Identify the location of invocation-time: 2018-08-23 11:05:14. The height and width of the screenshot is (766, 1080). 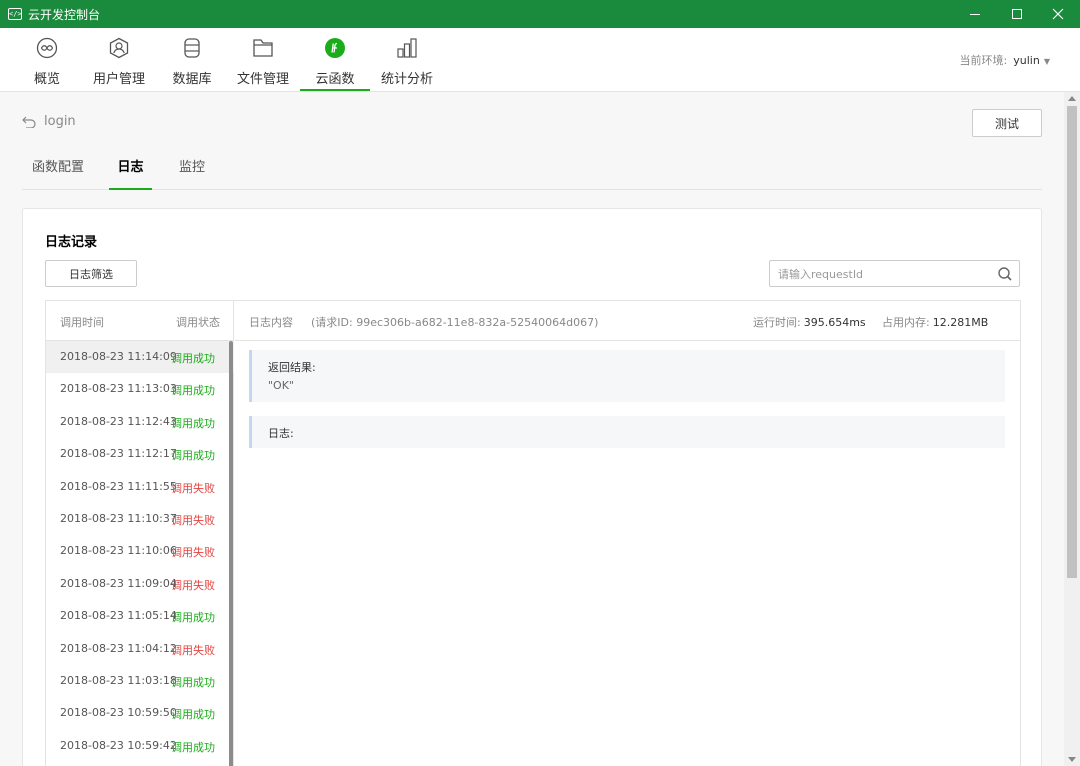
(118, 616).